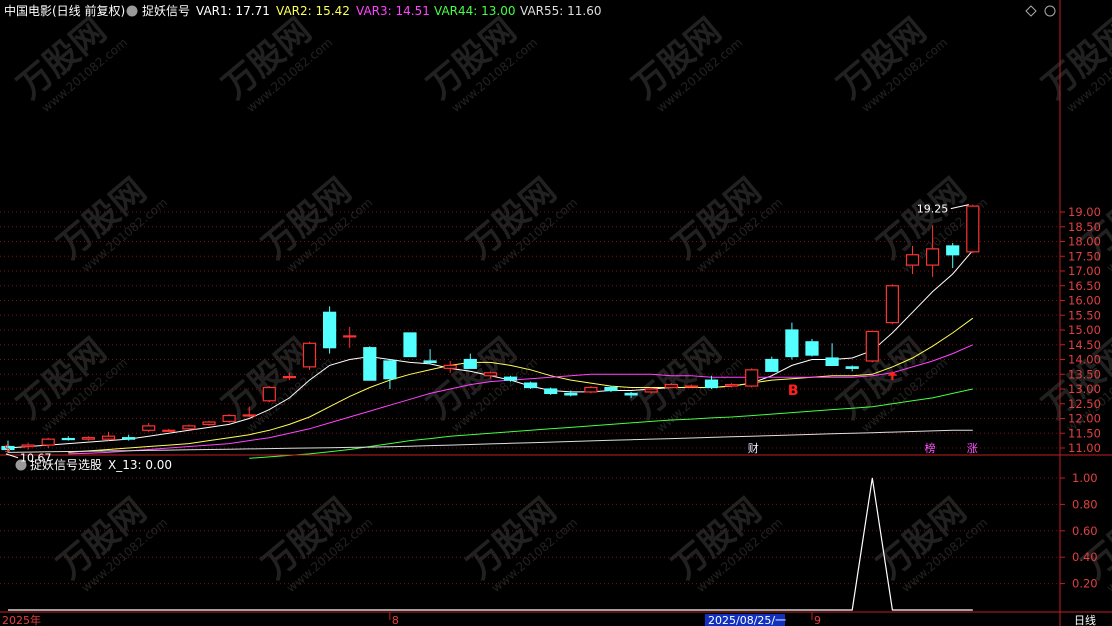  I want to click on min-price-label: 10.67, so click(36, 458).